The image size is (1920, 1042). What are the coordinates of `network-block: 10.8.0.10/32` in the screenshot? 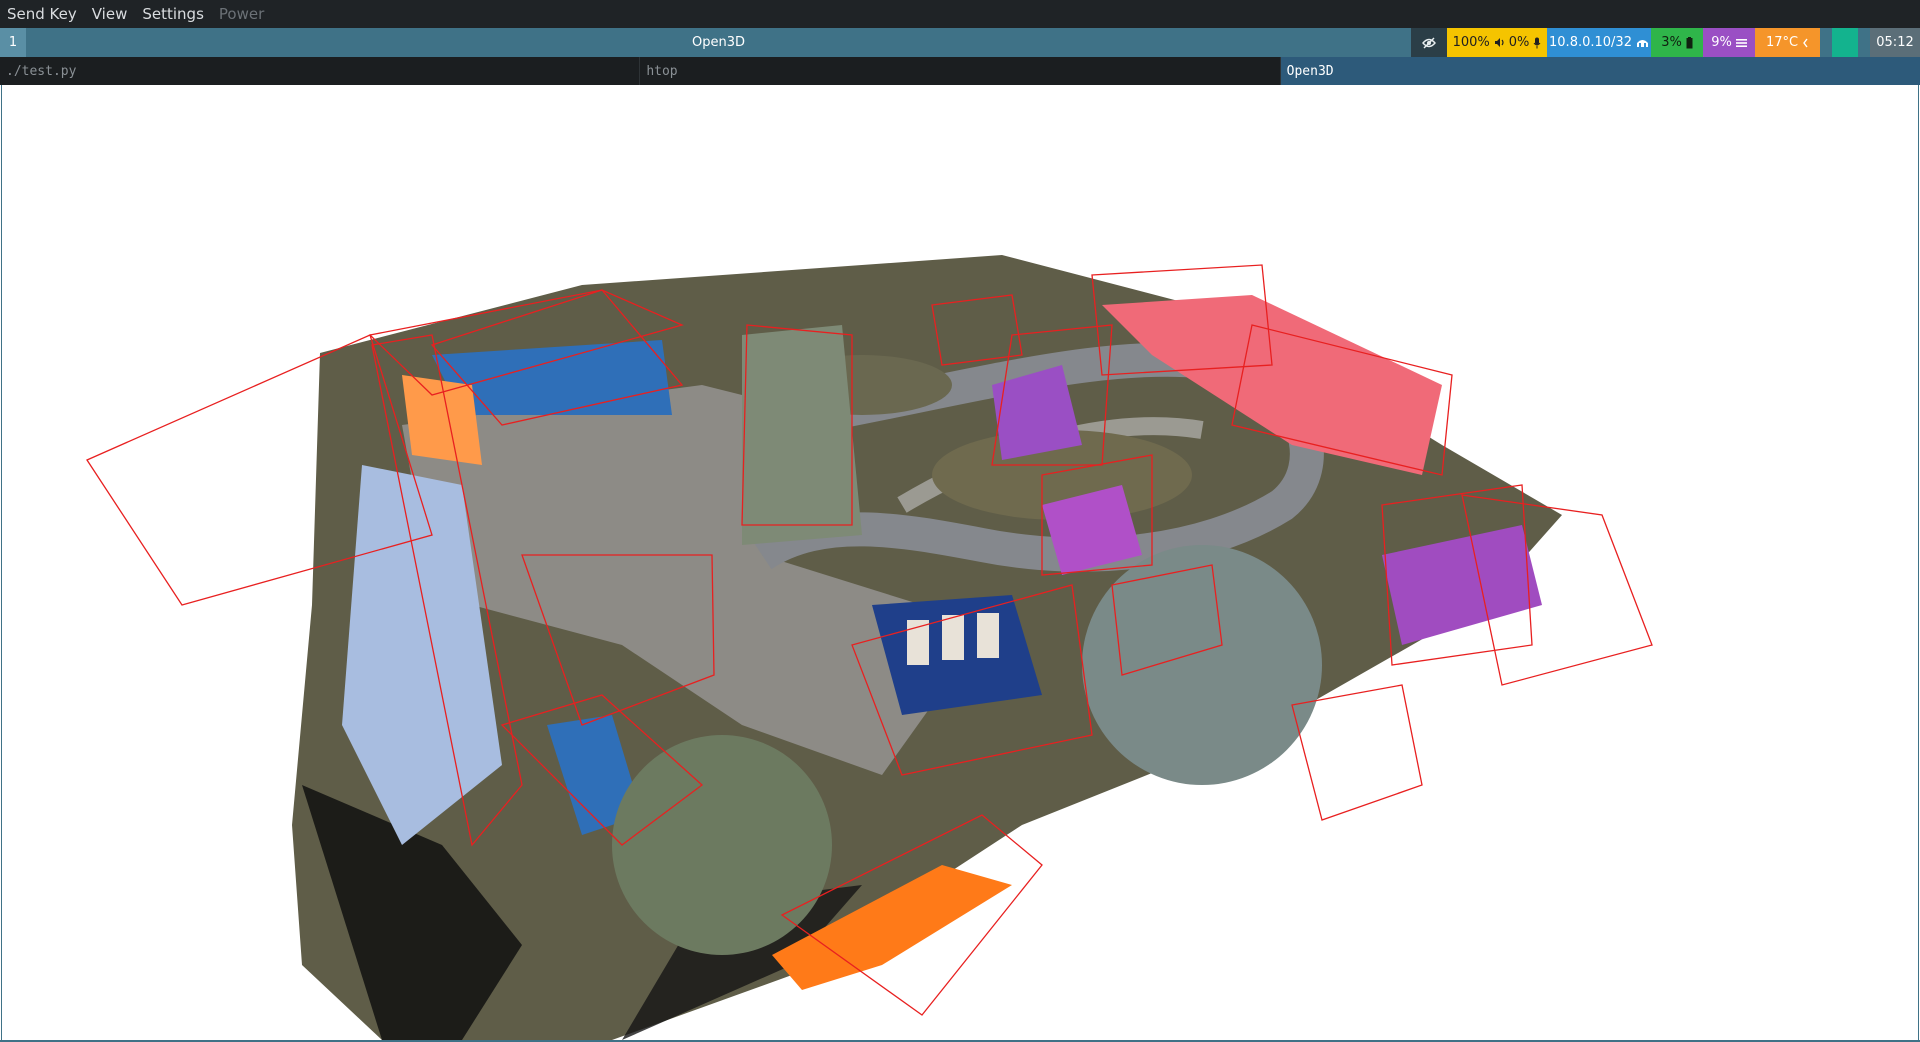 It's located at (1599, 42).